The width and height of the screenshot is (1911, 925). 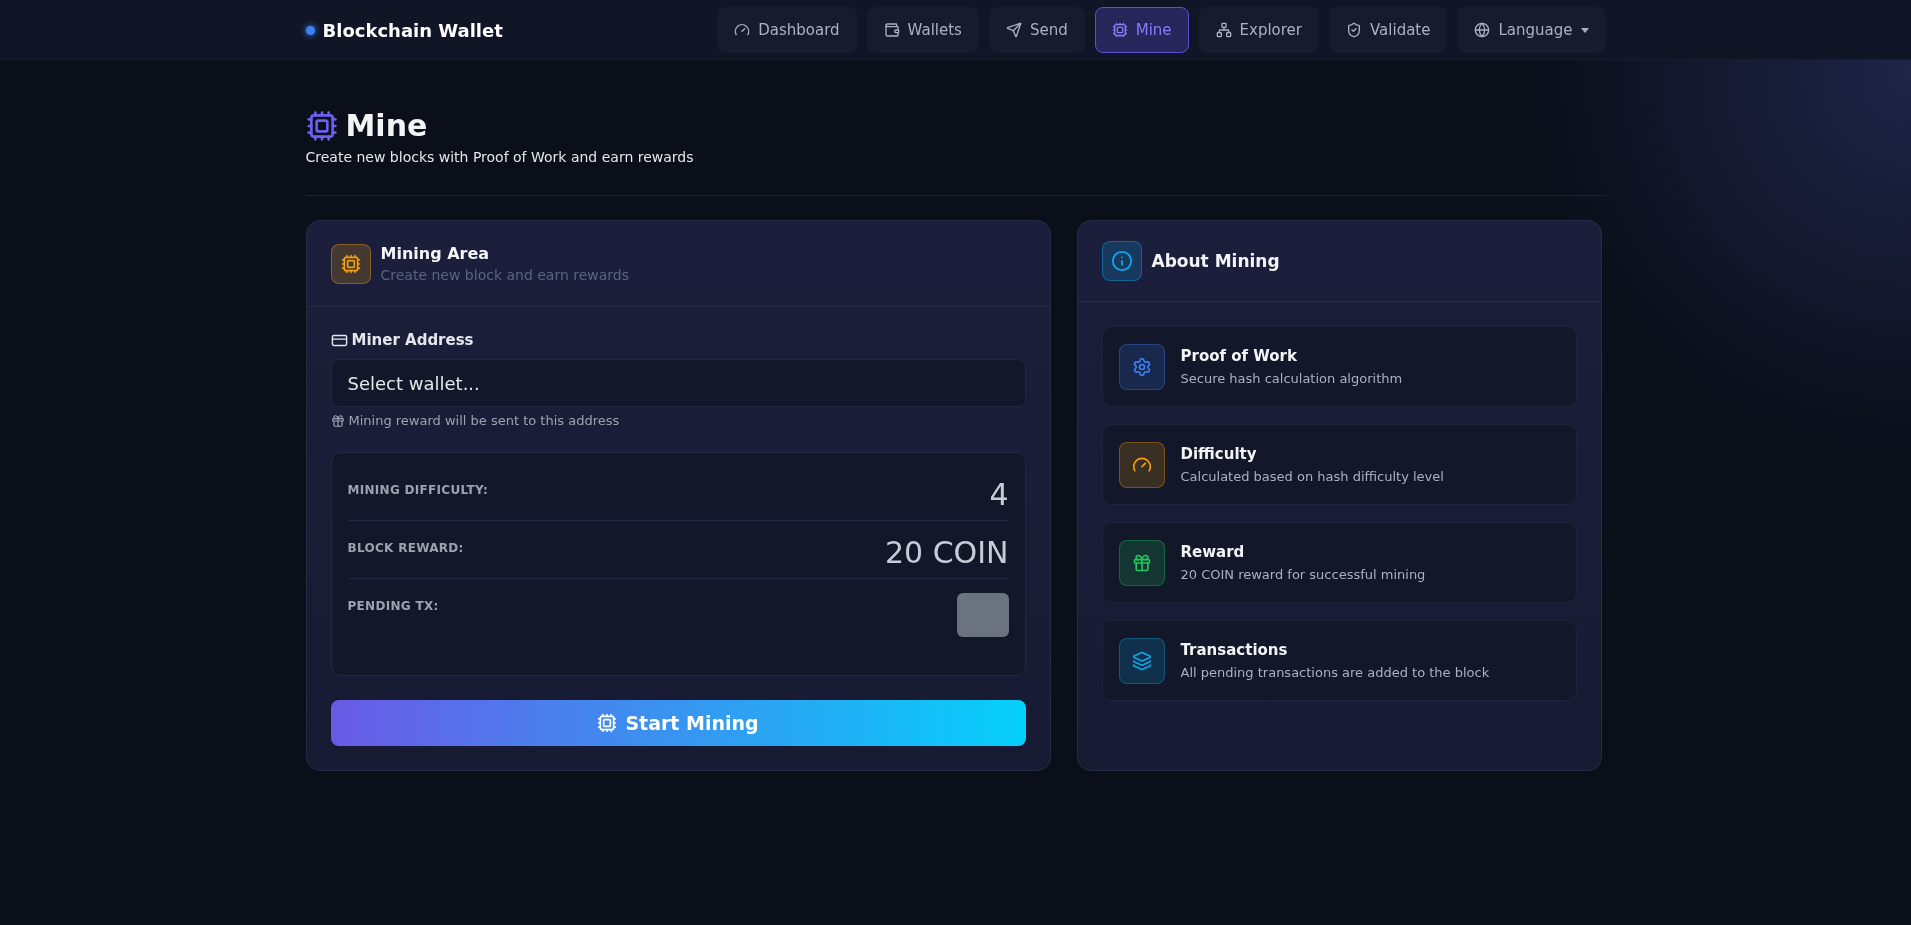 I want to click on stat-label: BLOCK REWARD:, so click(x=405, y=548).